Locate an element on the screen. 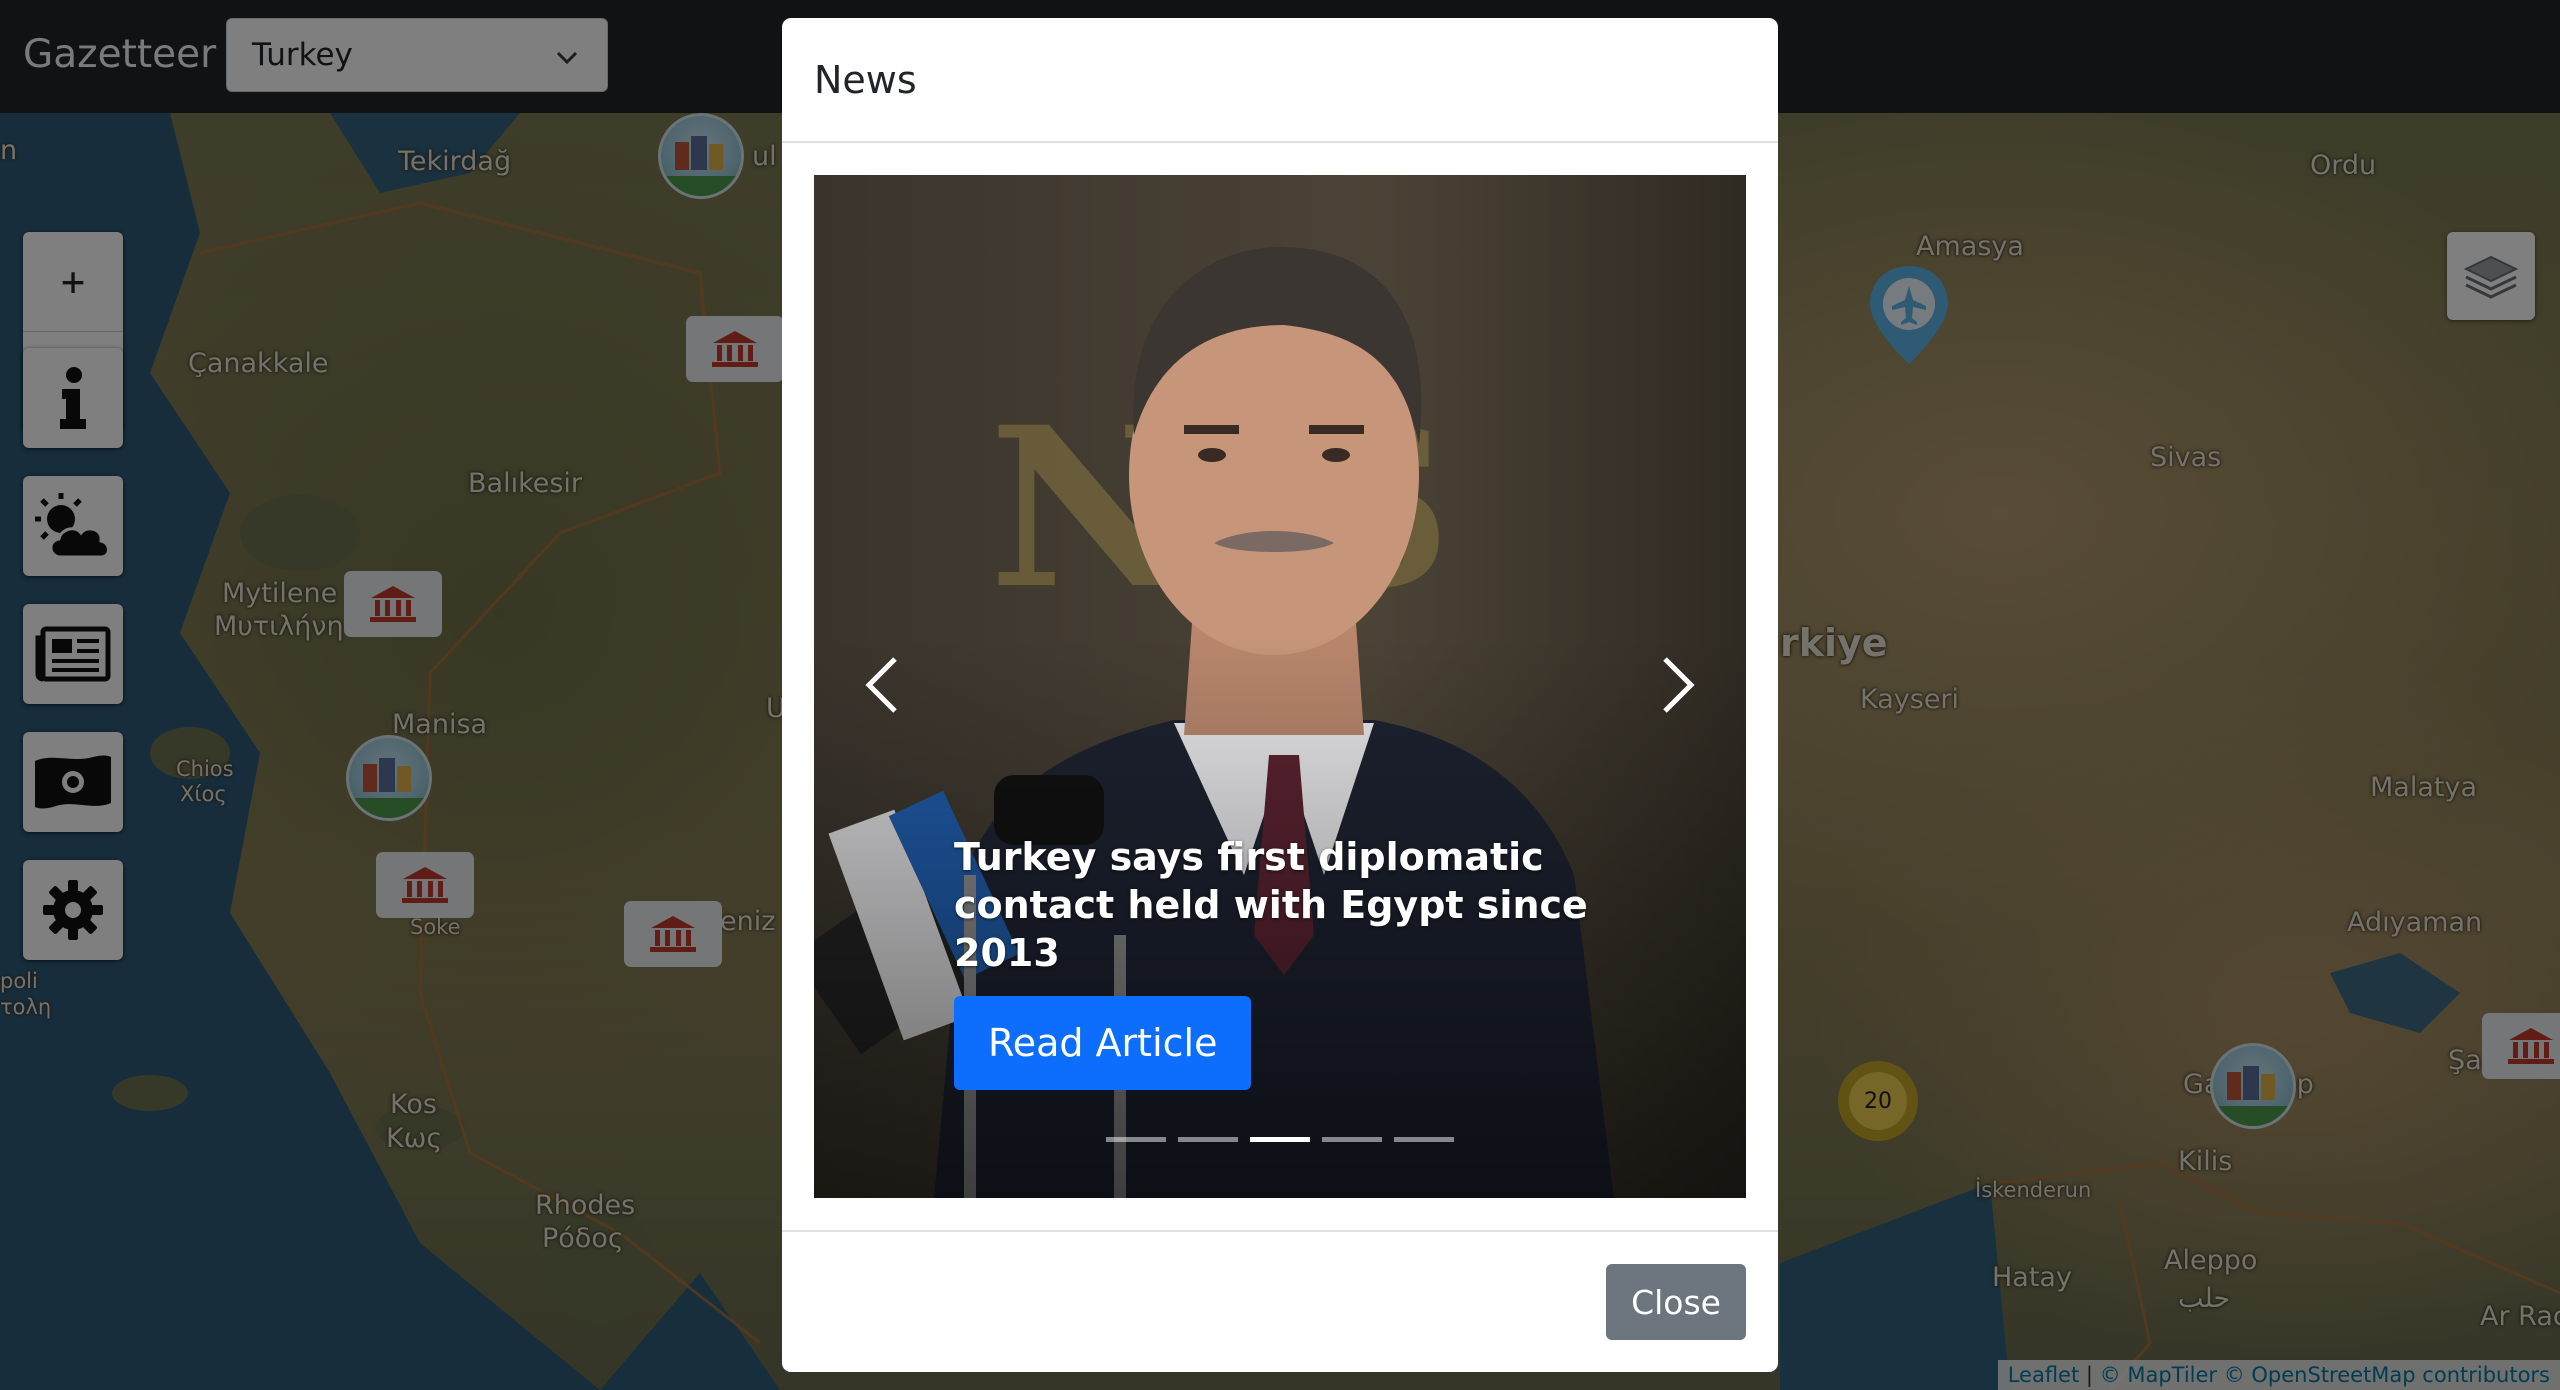 The width and height of the screenshot is (2560, 1390). close-button: Close is located at coordinates (1676, 1302).